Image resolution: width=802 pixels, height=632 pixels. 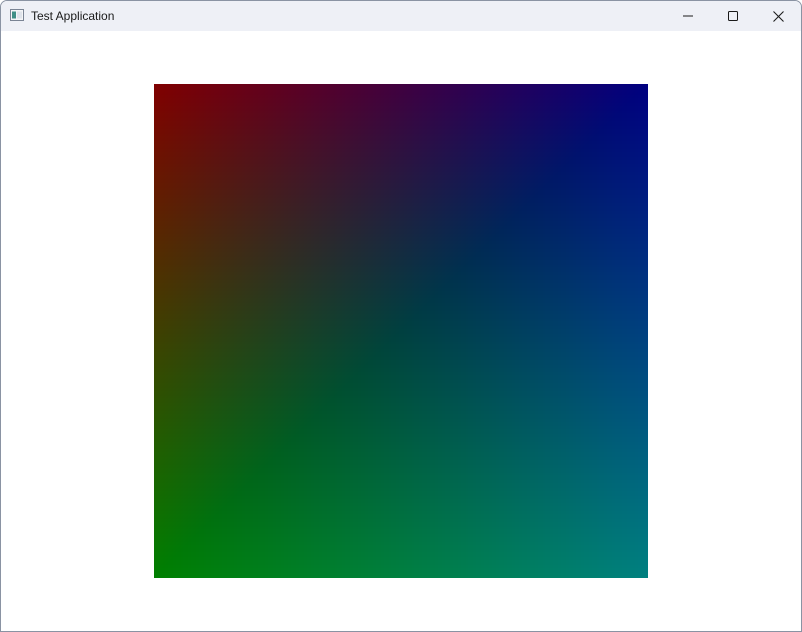 I want to click on close-icon, so click(x=778, y=16).